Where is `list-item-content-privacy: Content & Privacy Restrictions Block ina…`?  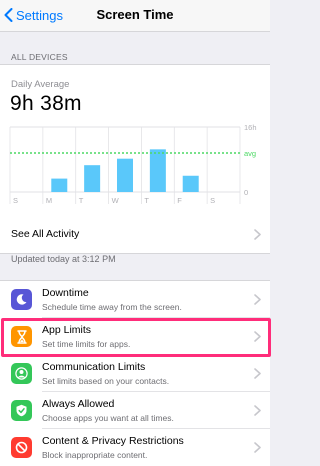
list-item-content-privacy: Content & Privacy Restrictions Block ina… is located at coordinates (135, 447).